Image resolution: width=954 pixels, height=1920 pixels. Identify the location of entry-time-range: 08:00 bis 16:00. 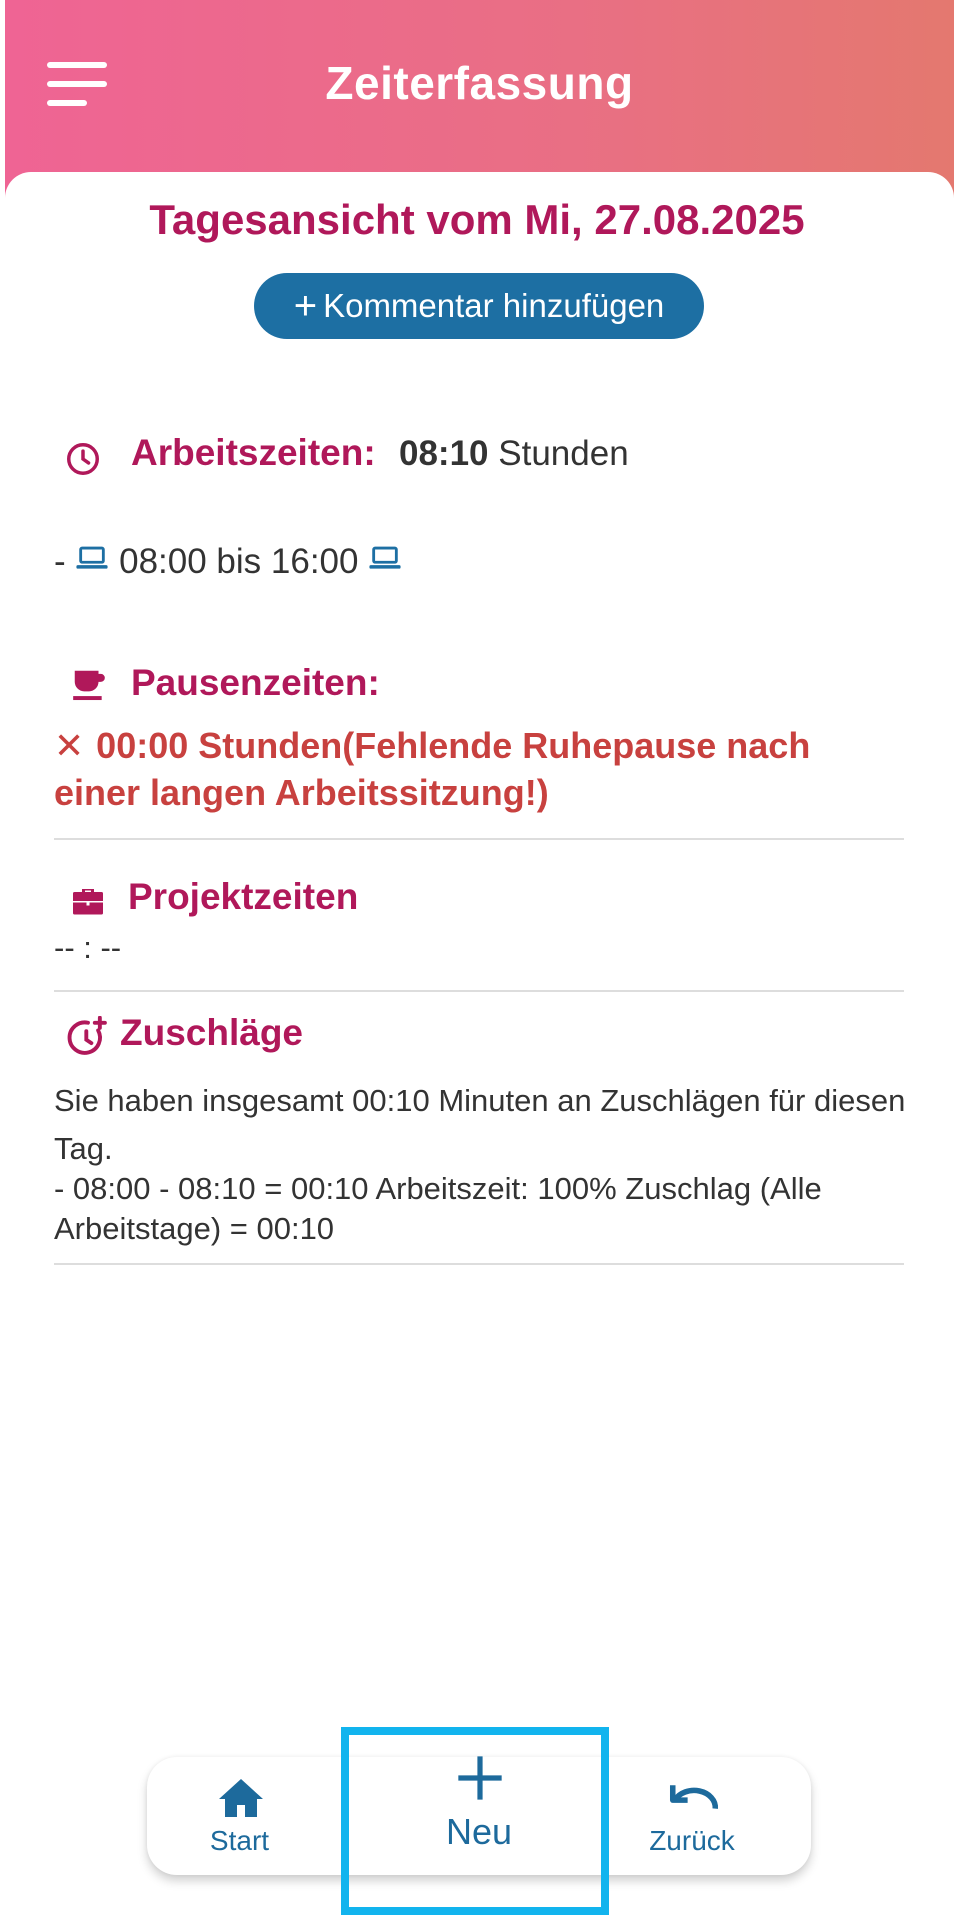
(239, 561).